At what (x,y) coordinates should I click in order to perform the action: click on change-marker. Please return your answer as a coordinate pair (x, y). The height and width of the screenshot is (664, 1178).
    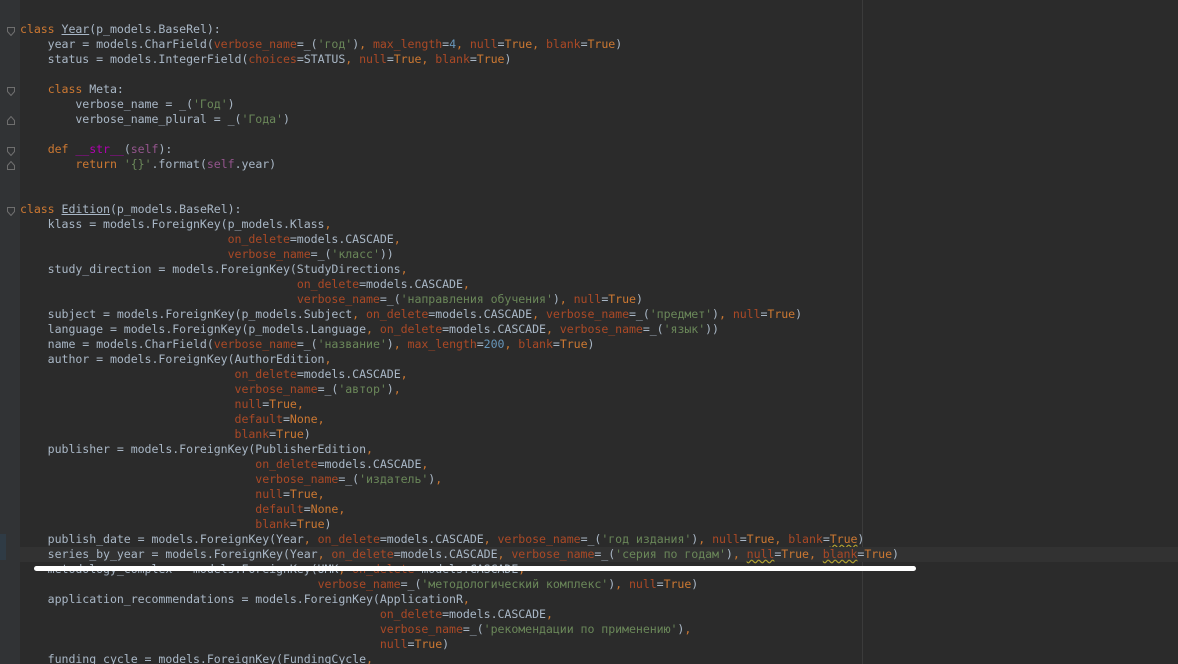
    Looking at the image, I should click on (3, 547).